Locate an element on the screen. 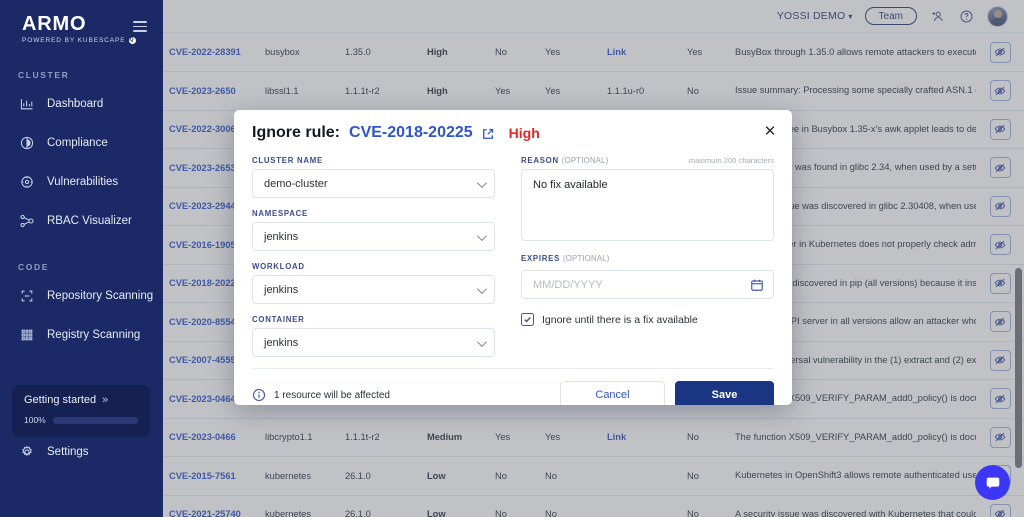 The image size is (1024, 517). workload-value: jenkins is located at coordinates (281, 289).